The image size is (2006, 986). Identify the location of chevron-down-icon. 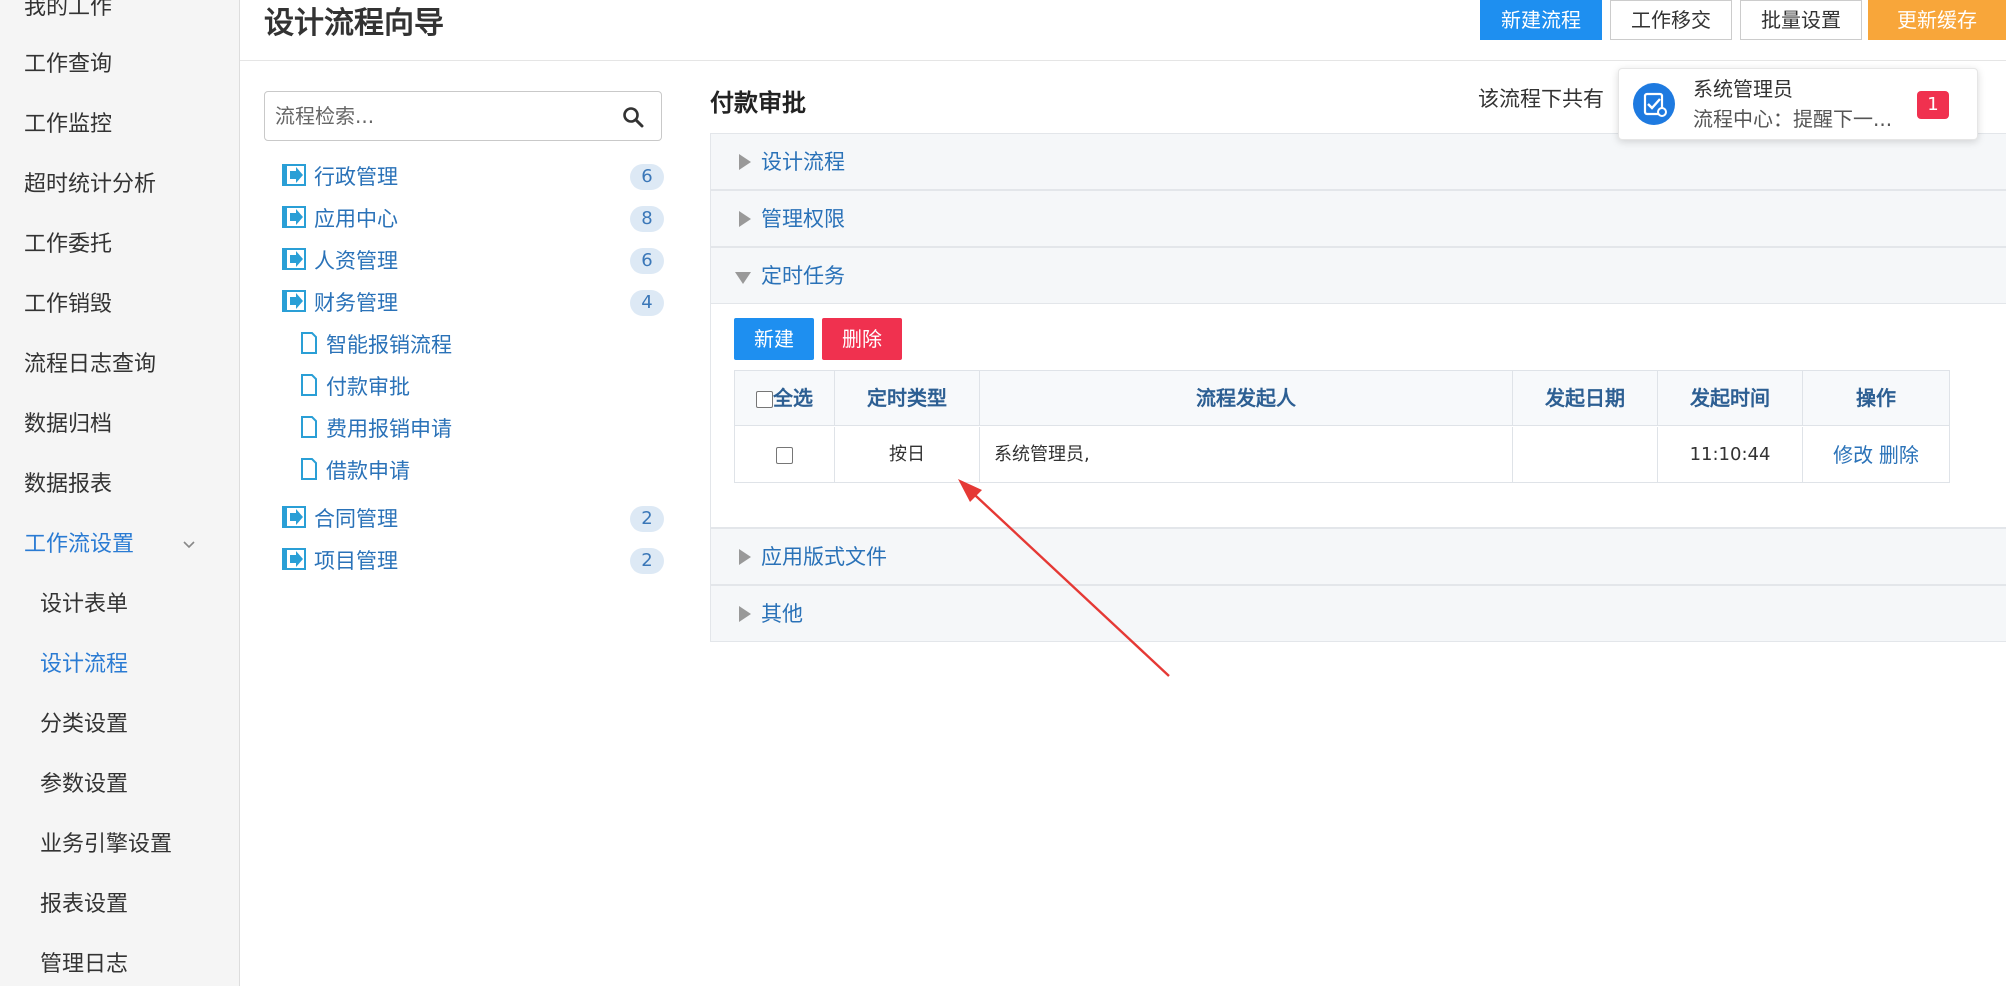
(189, 545).